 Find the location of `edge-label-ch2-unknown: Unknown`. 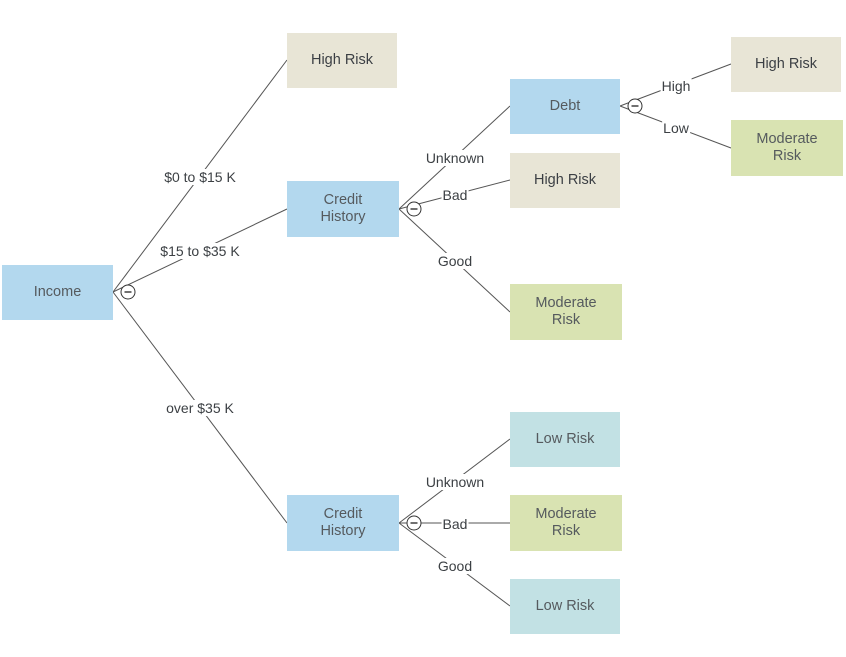

edge-label-ch2-unknown: Unknown is located at coordinates (455, 482).